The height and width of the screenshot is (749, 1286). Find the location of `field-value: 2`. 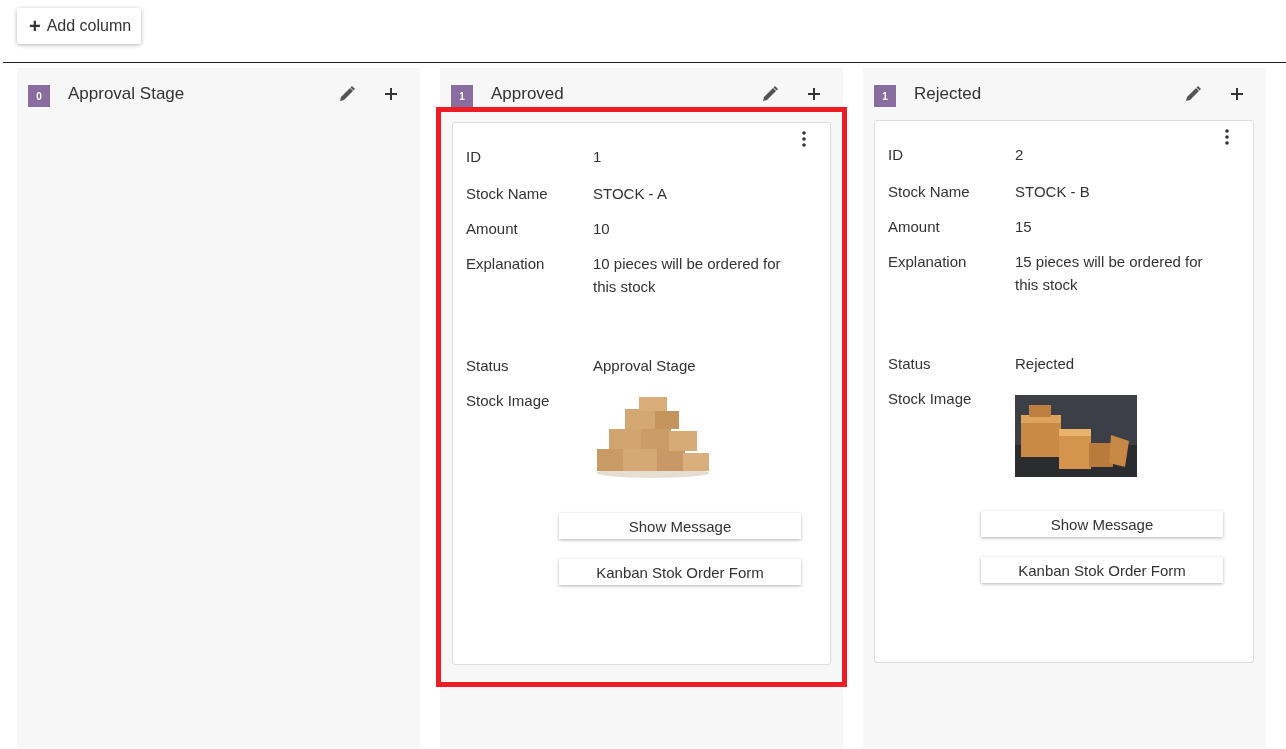

field-value: 2 is located at coordinates (1020, 155).